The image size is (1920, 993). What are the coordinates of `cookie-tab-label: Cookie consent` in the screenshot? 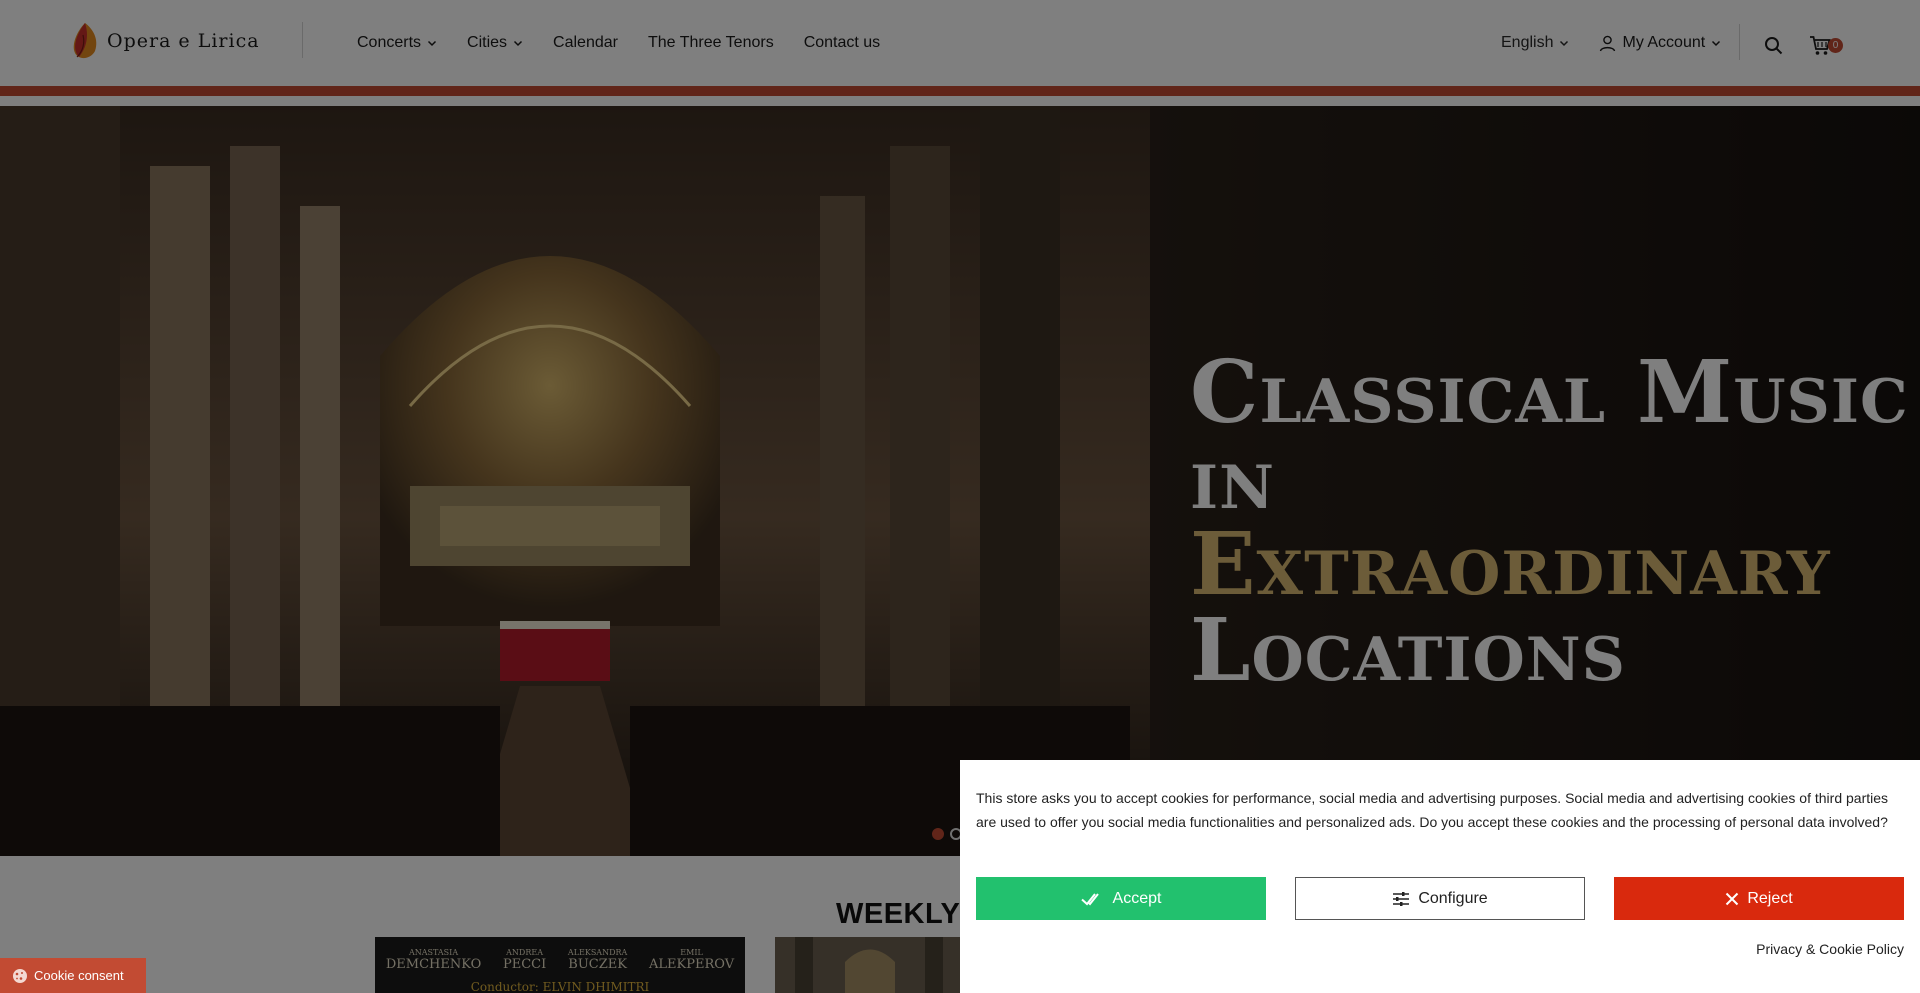 It's located at (79, 975).